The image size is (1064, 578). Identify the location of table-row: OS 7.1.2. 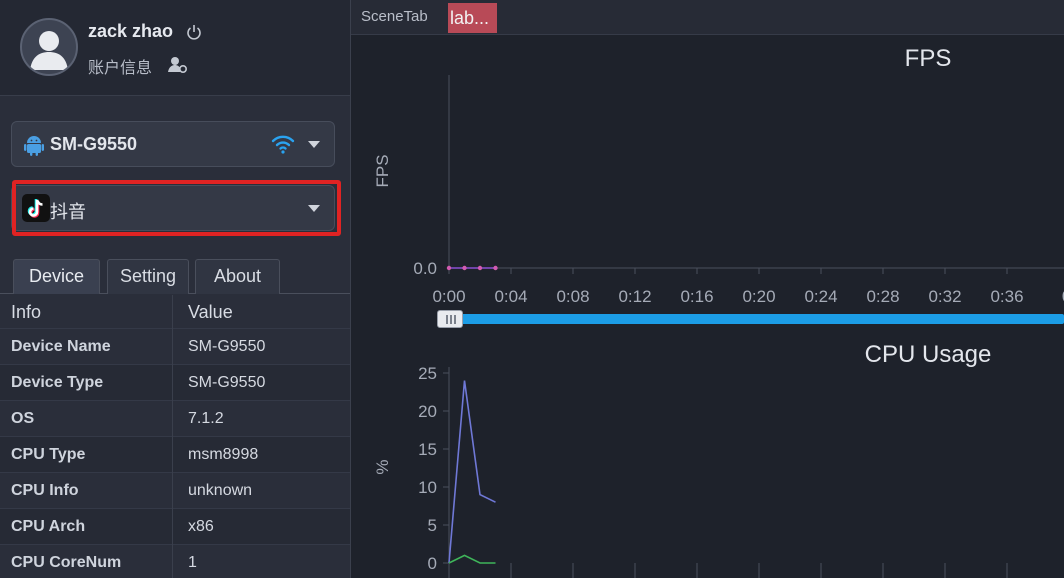
(175, 419).